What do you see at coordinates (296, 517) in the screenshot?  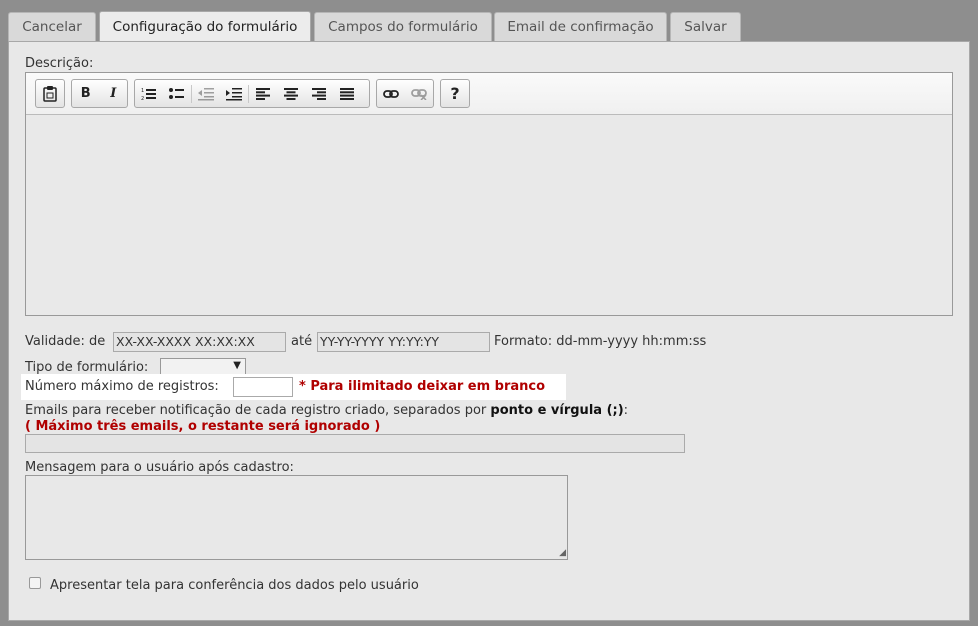 I see `message-textarea: ◢` at bounding box center [296, 517].